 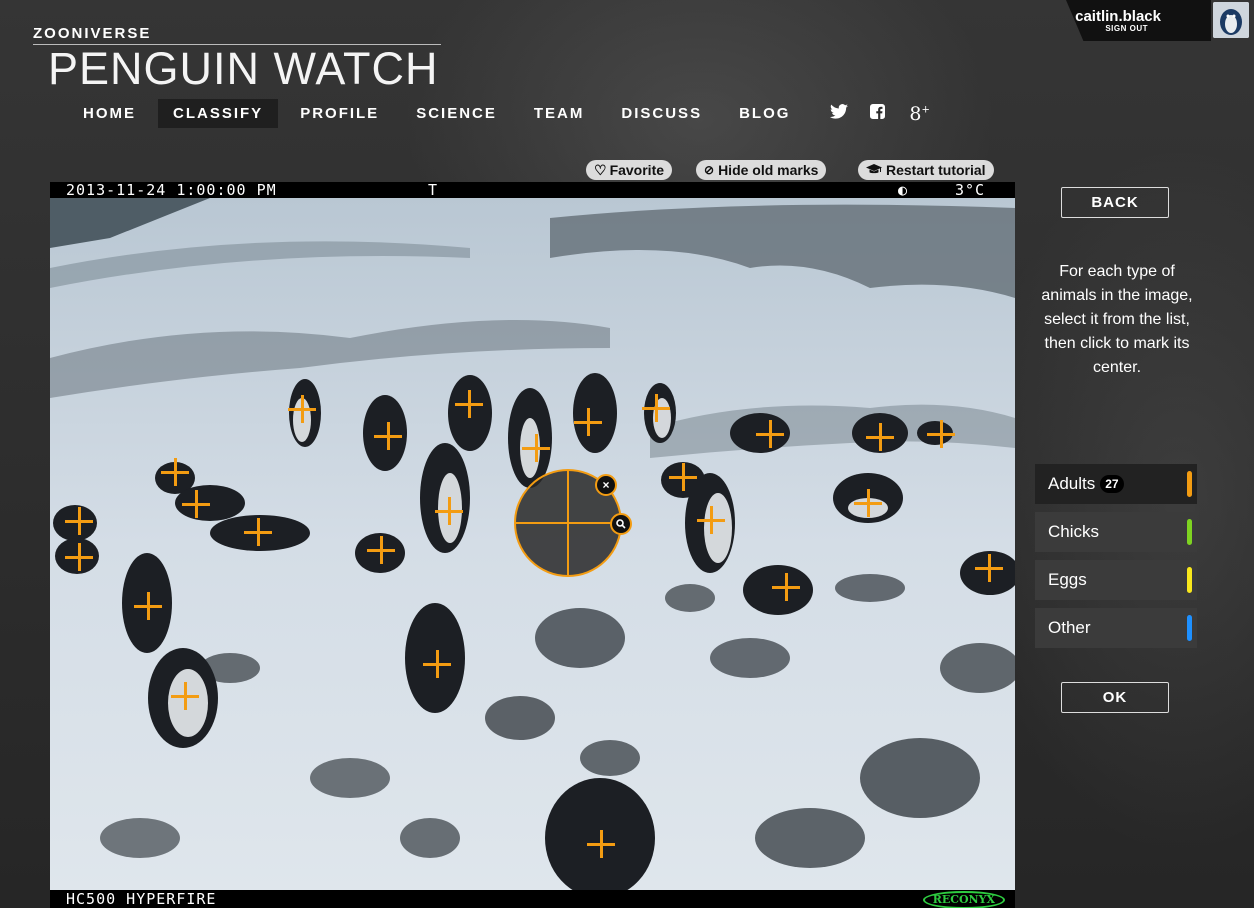 I want to click on hide-marks-label: Hide old marks, so click(x=768, y=170).